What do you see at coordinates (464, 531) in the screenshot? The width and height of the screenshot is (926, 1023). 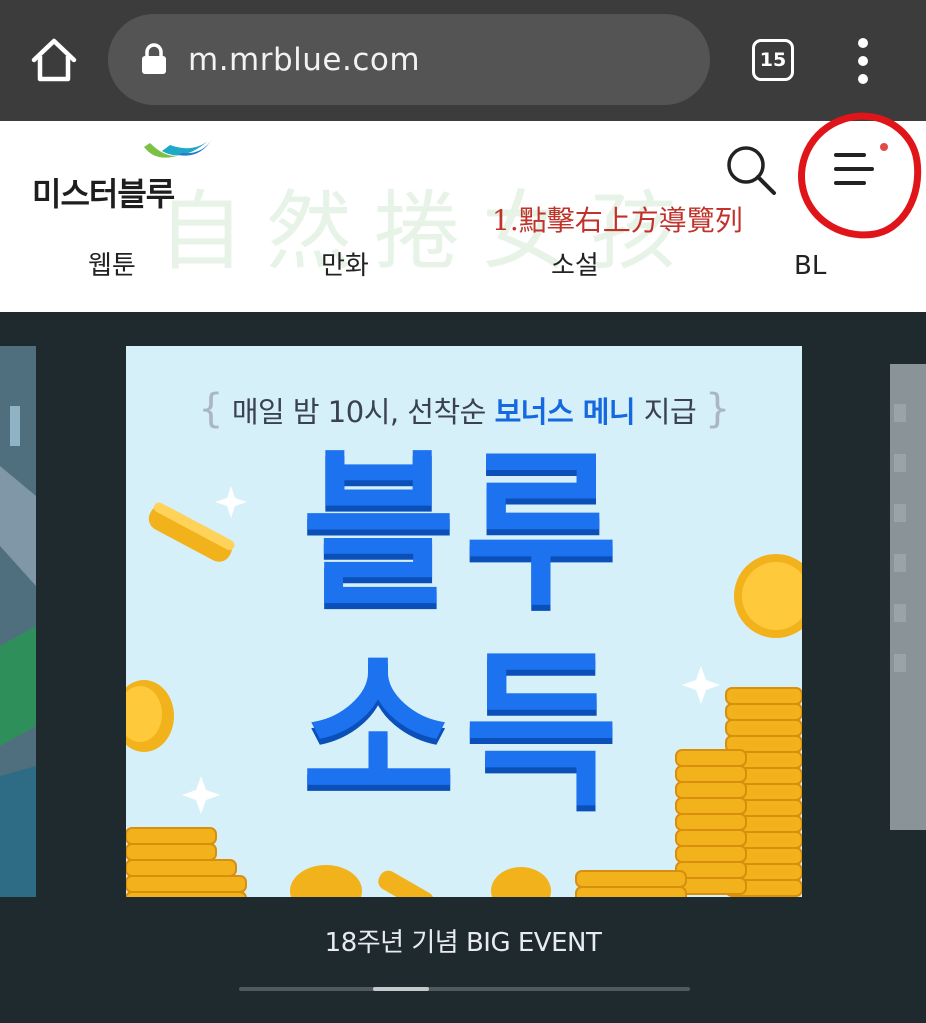 I see `banner-title-line1: 블루` at bounding box center [464, 531].